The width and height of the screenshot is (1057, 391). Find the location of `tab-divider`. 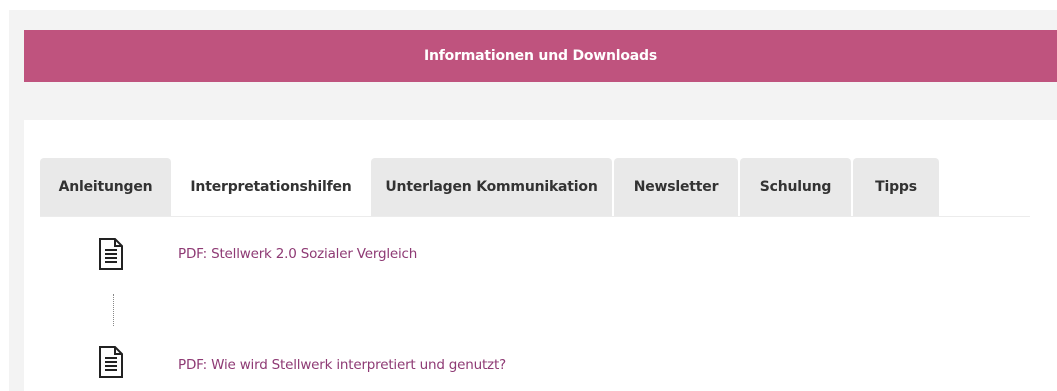

tab-divider is located at coordinates (535, 216).